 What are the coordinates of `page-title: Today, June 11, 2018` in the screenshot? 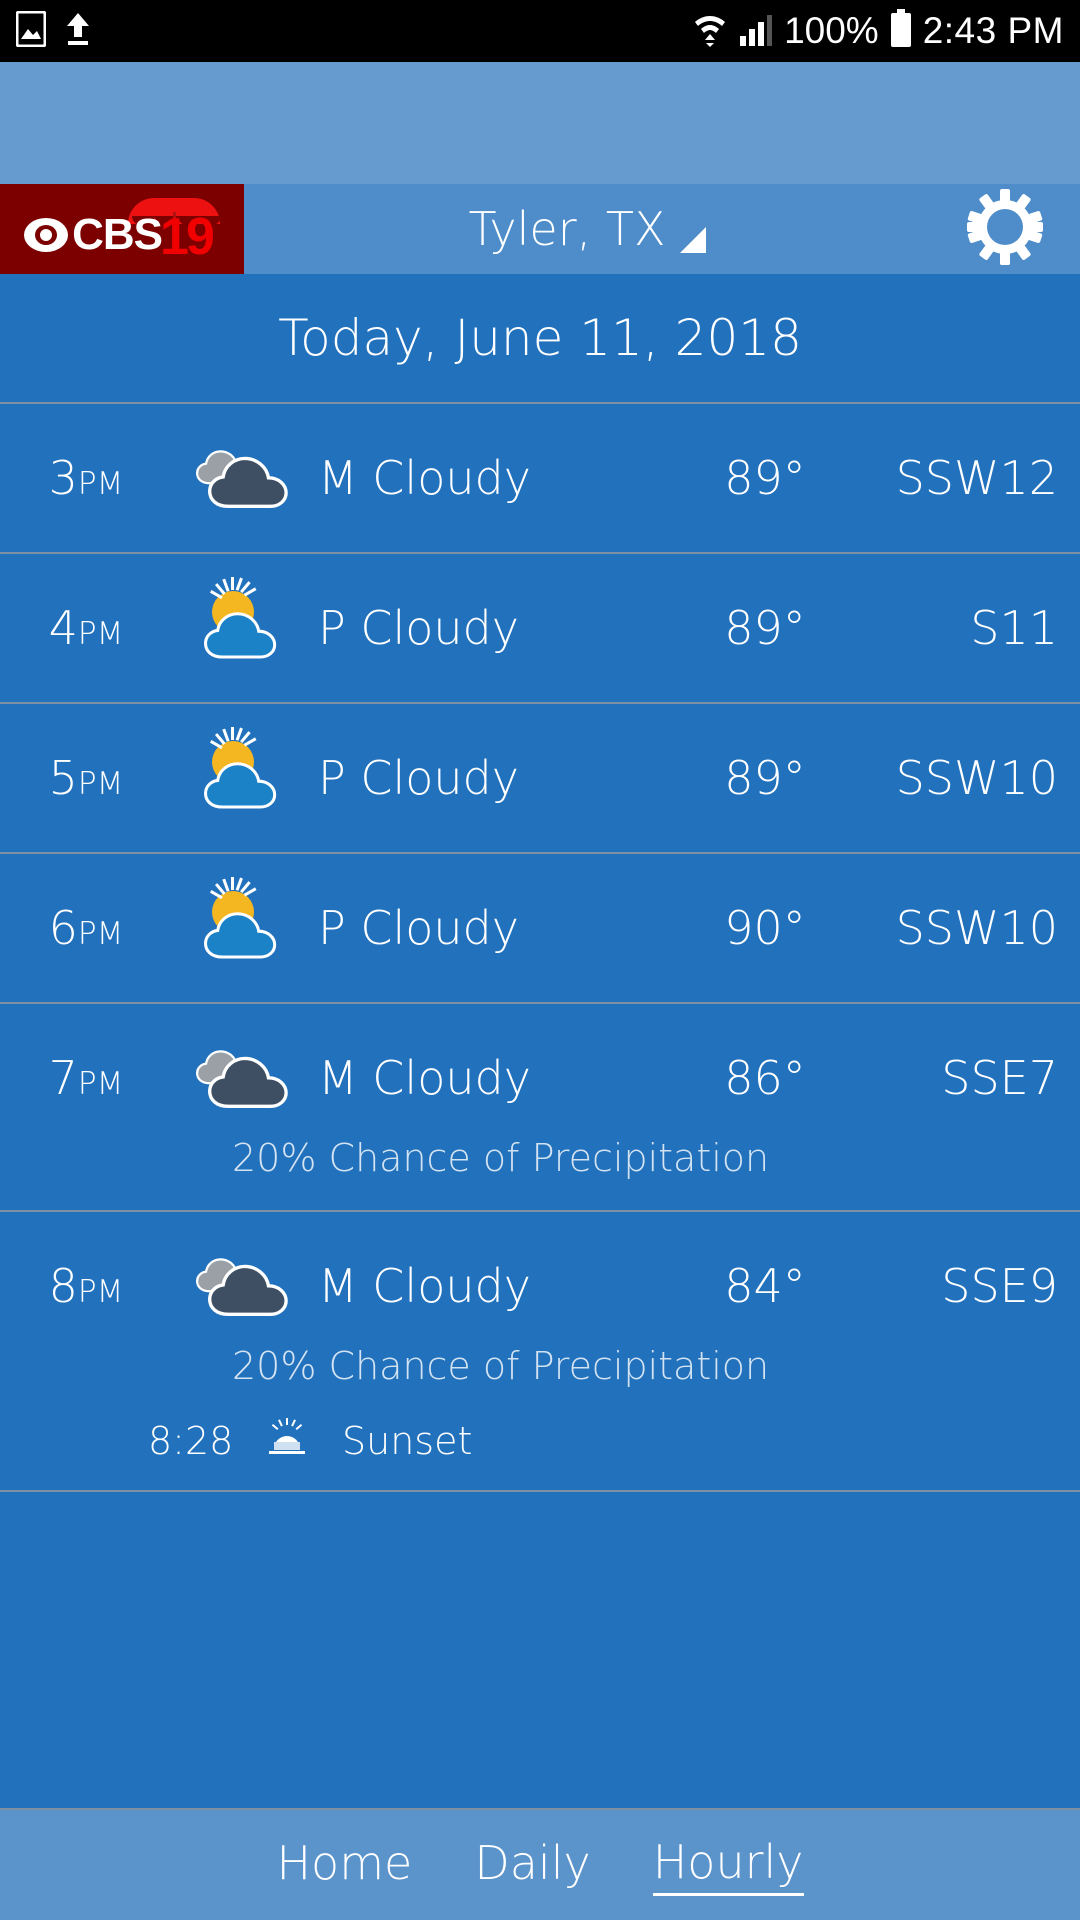 It's located at (540, 338).